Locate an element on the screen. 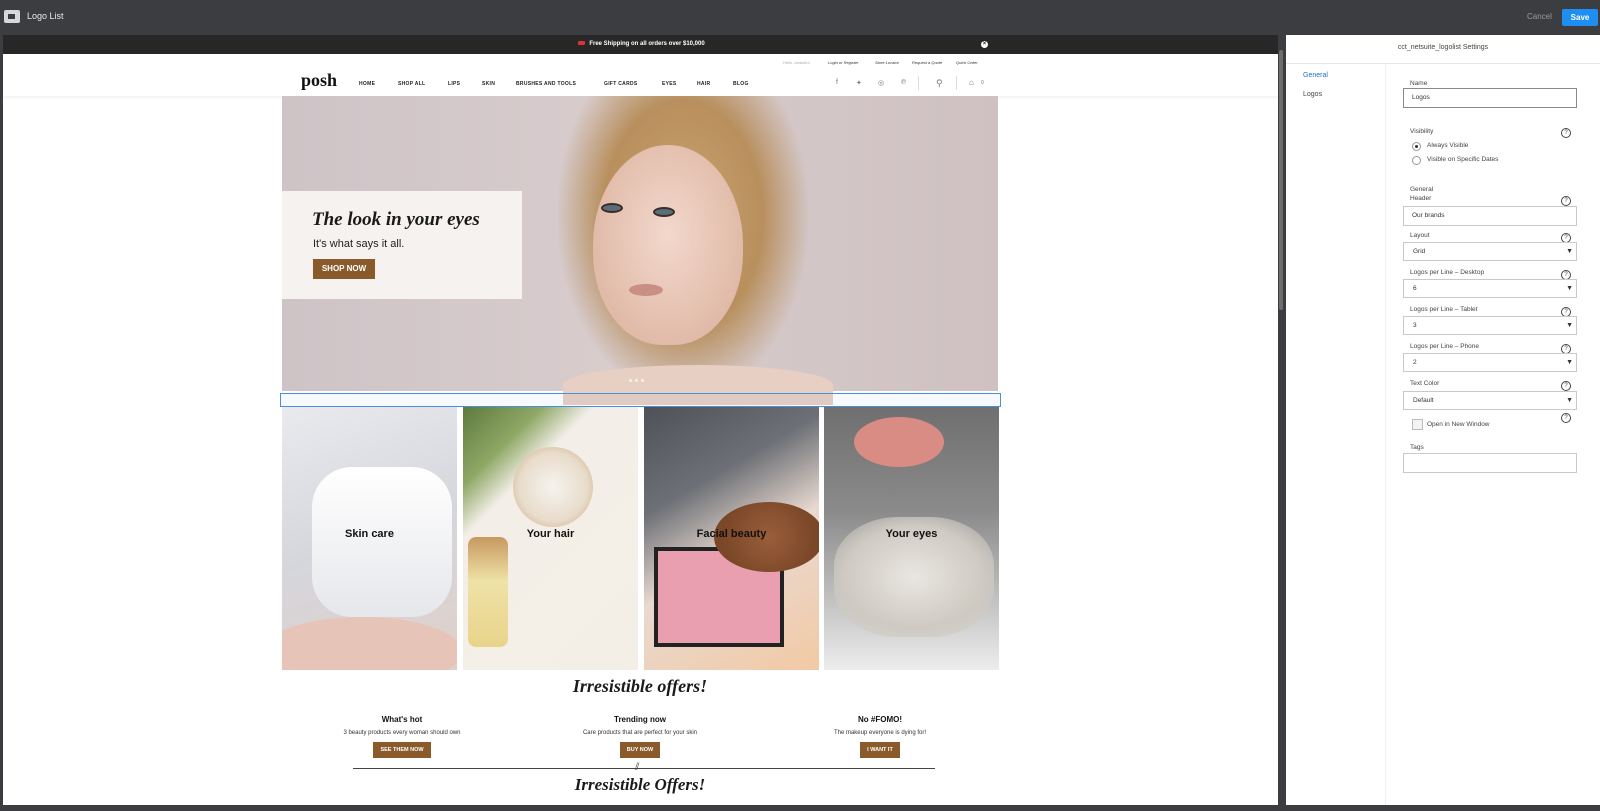 Image resolution: width=1600 pixels, height=811 pixels. pinterest-icon: ℗ is located at coordinates (903, 82).